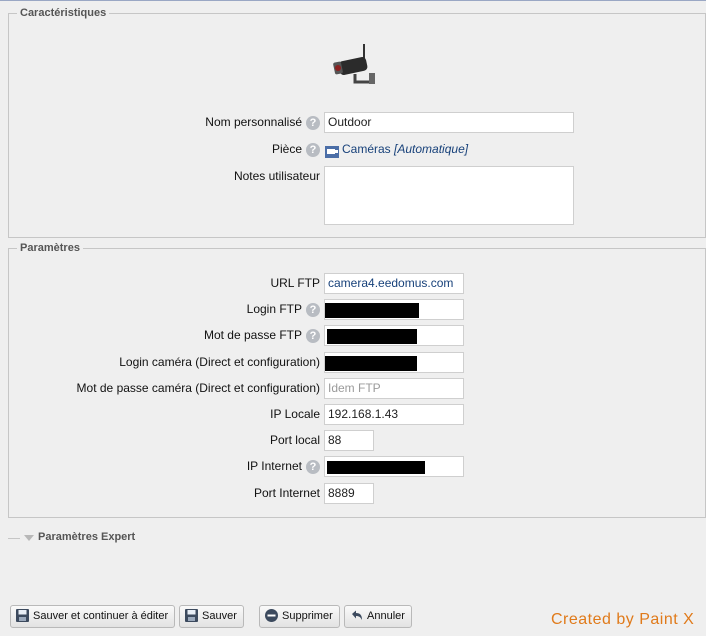  I want to click on login-ftp-input, so click(394, 309).